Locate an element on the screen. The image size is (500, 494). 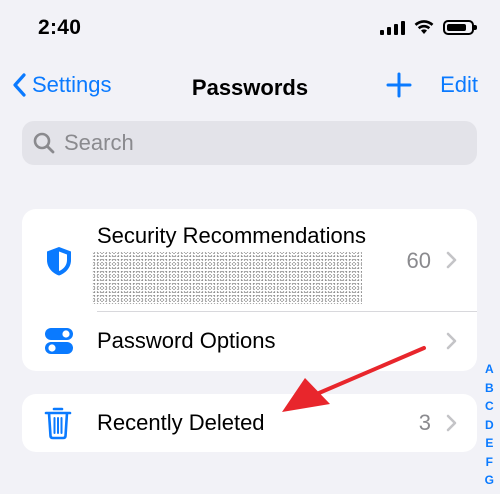
security-recommendations-label: Security Recommendations is located at coordinates (232, 235).